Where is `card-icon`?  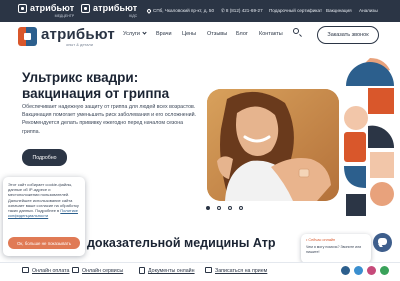 card-icon is located at coordinates (25, 270).